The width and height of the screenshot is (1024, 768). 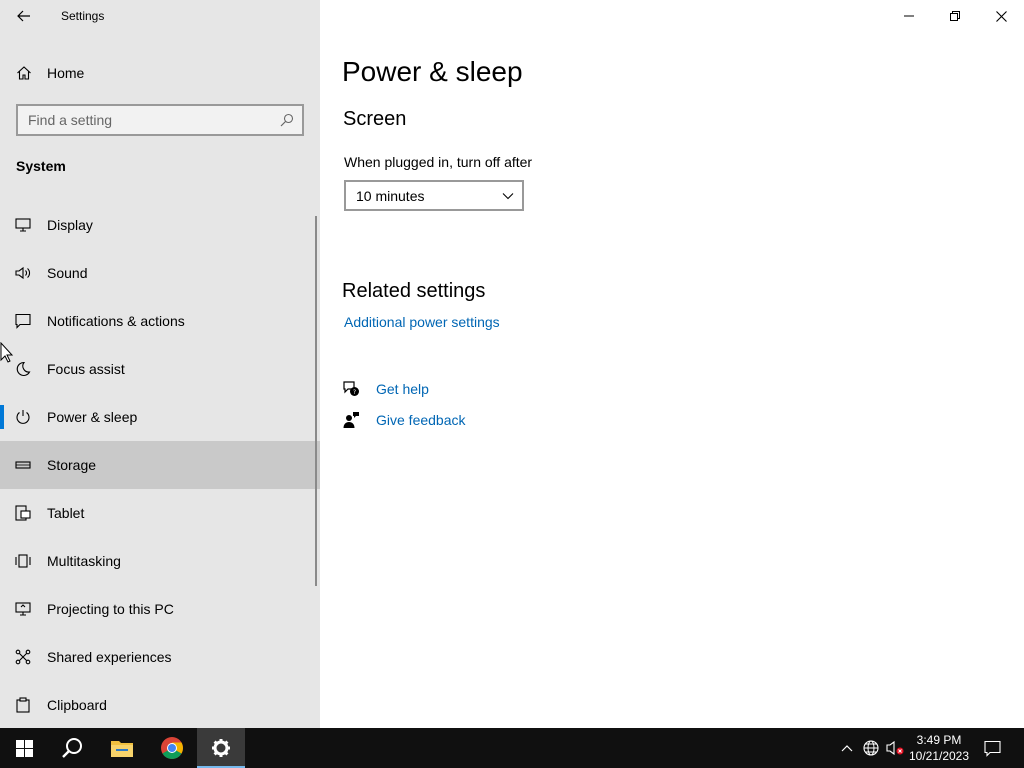 I want to click on title-bar: Settings, so click(x=160, y=16).